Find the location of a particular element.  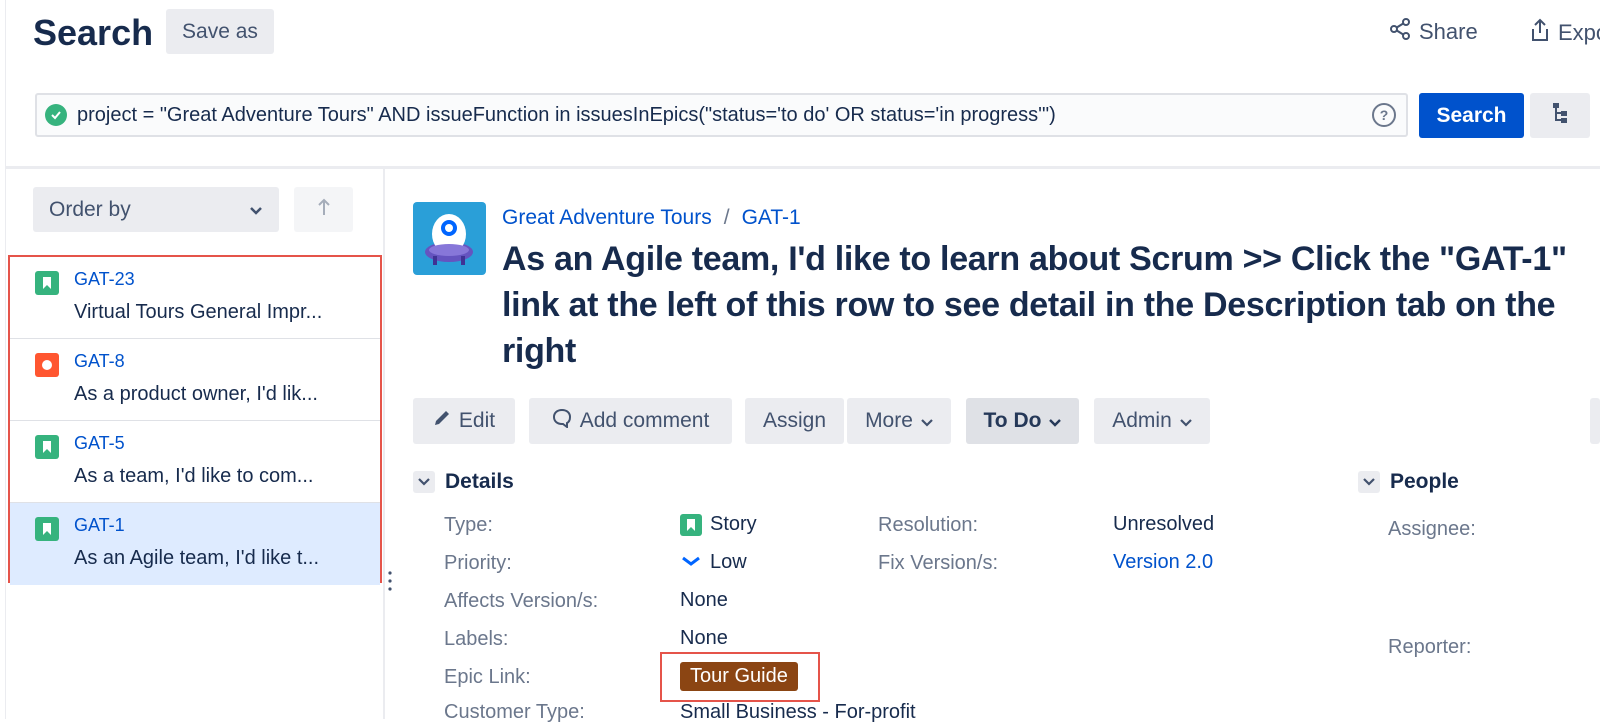

reporter-label: Reporter: is located at coordinates (1430, 647).